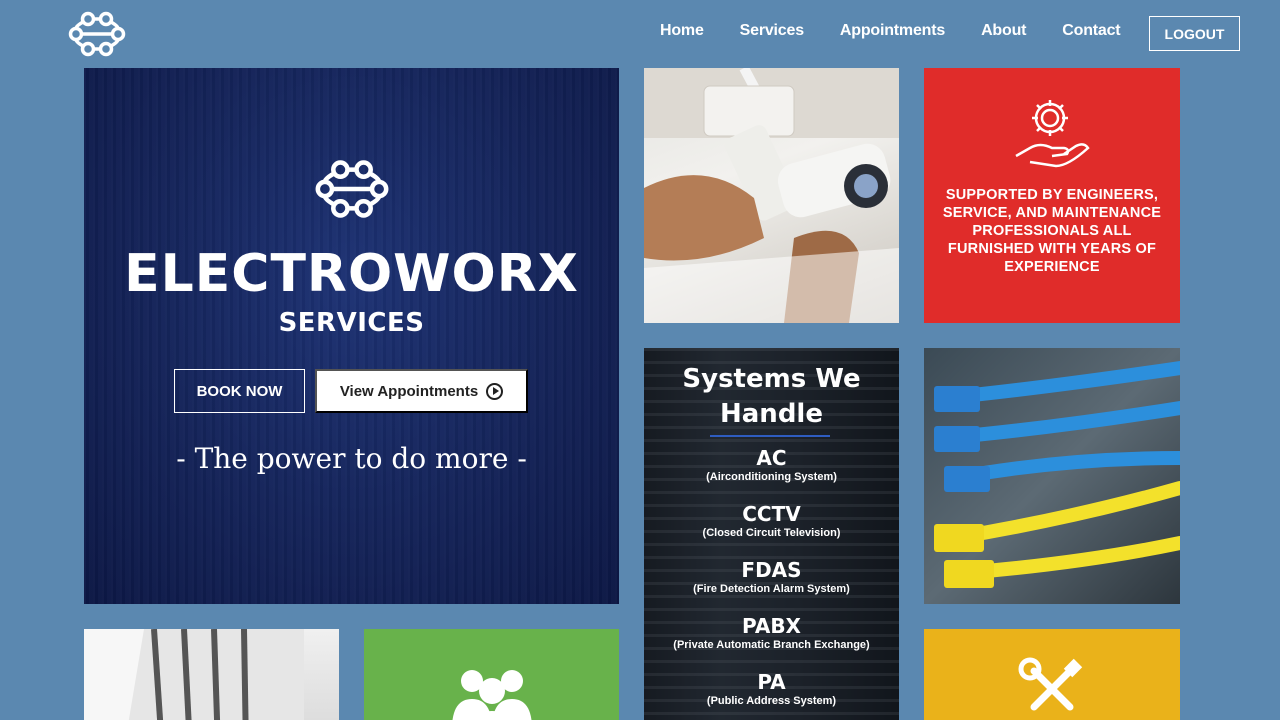 This screenshot has width=1280, height=720. I want to click on system-full-name: (Closed Circuit Television), so click(771, 533).